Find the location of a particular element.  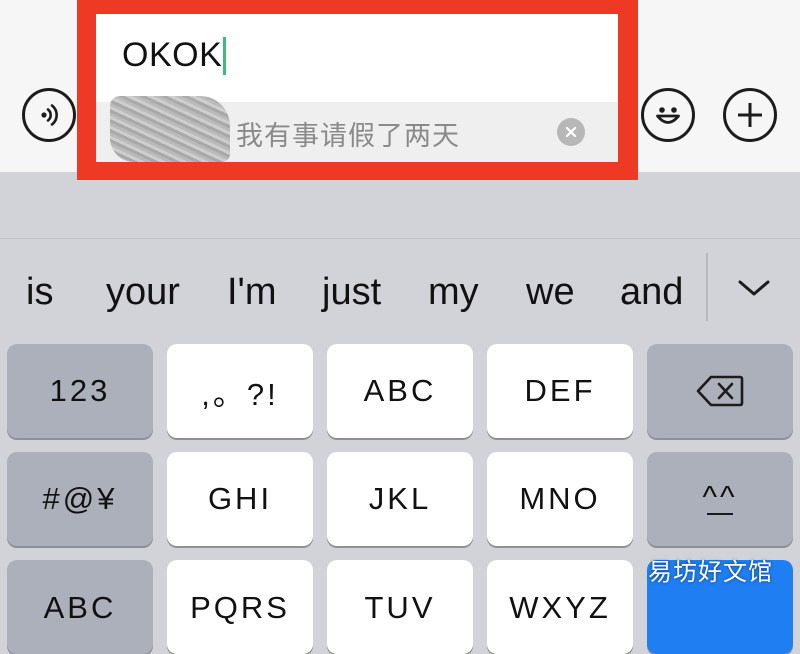

key-emoticon: ^^ is located at coordinates (720, 499).